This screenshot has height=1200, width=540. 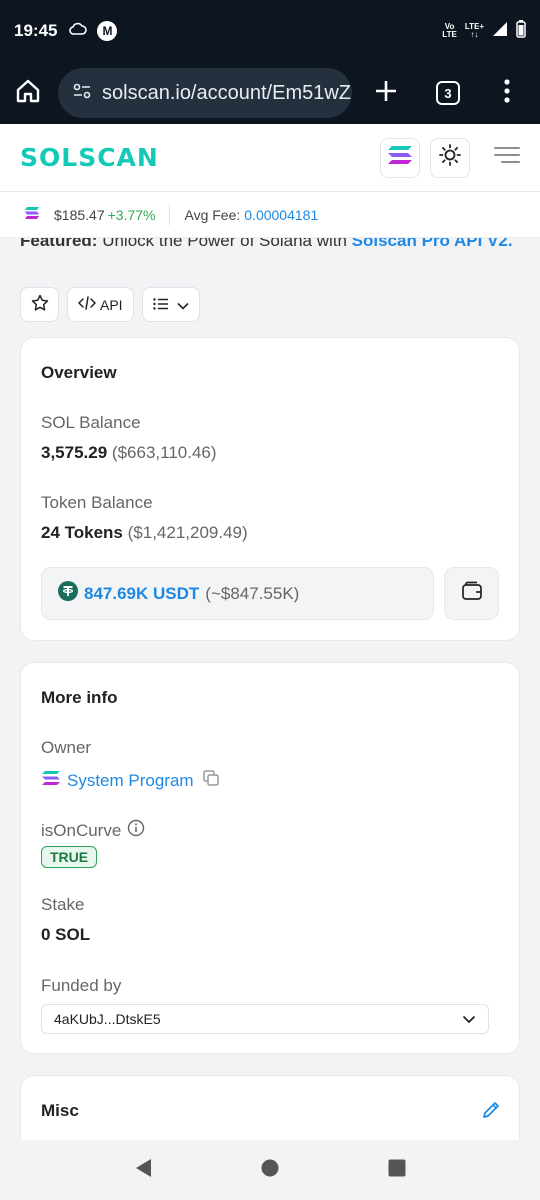 I want to click on account-actions: API, so click(x=110, y=304).